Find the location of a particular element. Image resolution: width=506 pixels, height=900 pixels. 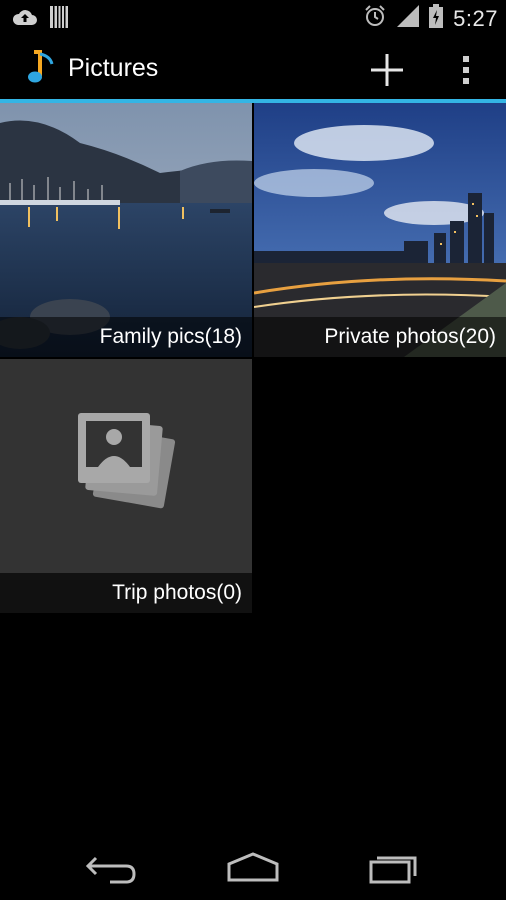

signal-icon is located at coordinates (408, 18).